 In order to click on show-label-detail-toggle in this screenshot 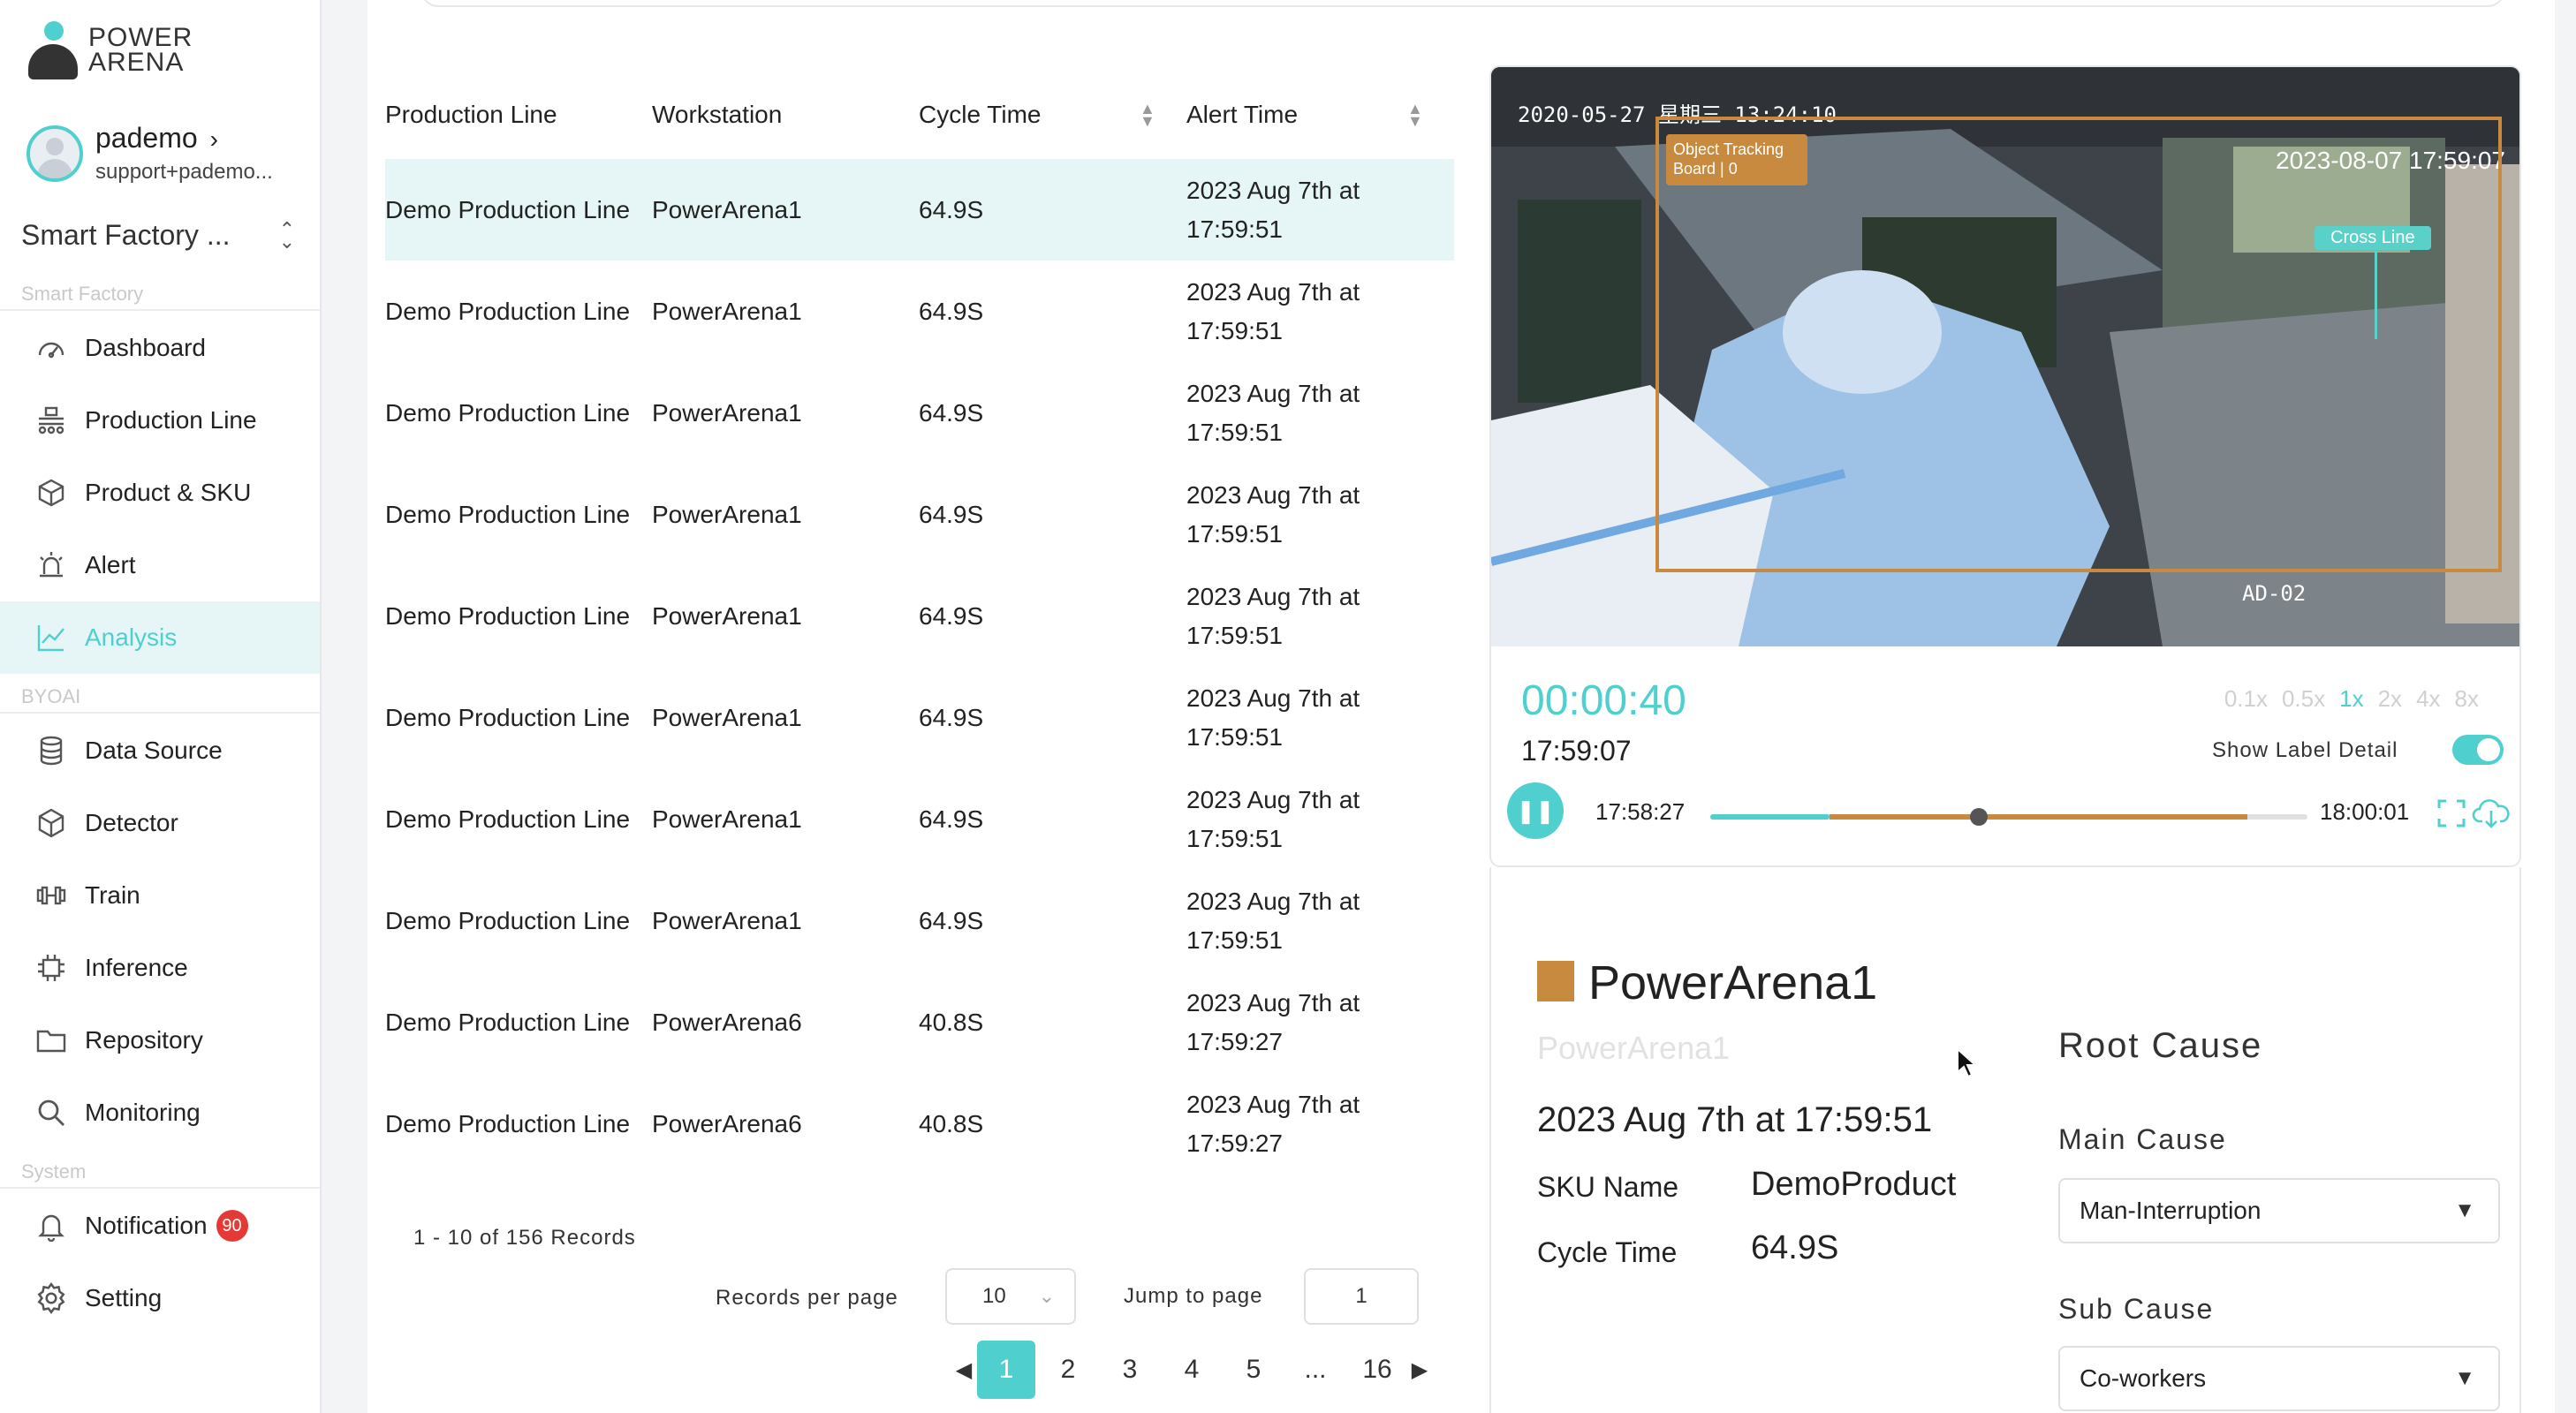, I will do `click(2478, 750)`.